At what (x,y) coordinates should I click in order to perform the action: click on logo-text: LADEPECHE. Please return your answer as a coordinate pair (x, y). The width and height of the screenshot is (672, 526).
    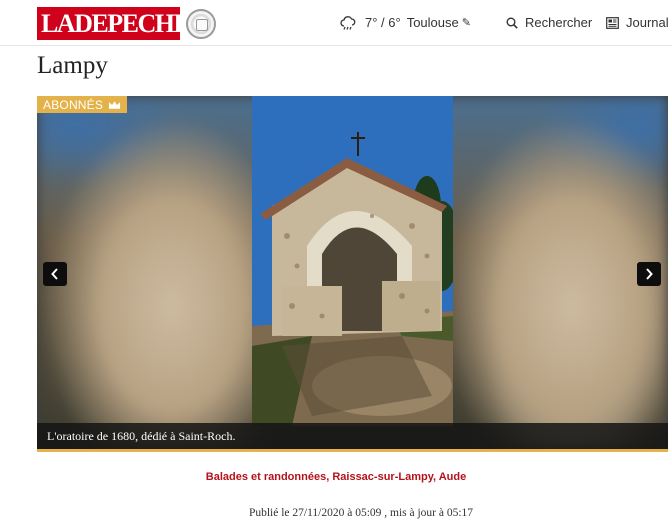
    Looking at the image, I should click on (116, 23).